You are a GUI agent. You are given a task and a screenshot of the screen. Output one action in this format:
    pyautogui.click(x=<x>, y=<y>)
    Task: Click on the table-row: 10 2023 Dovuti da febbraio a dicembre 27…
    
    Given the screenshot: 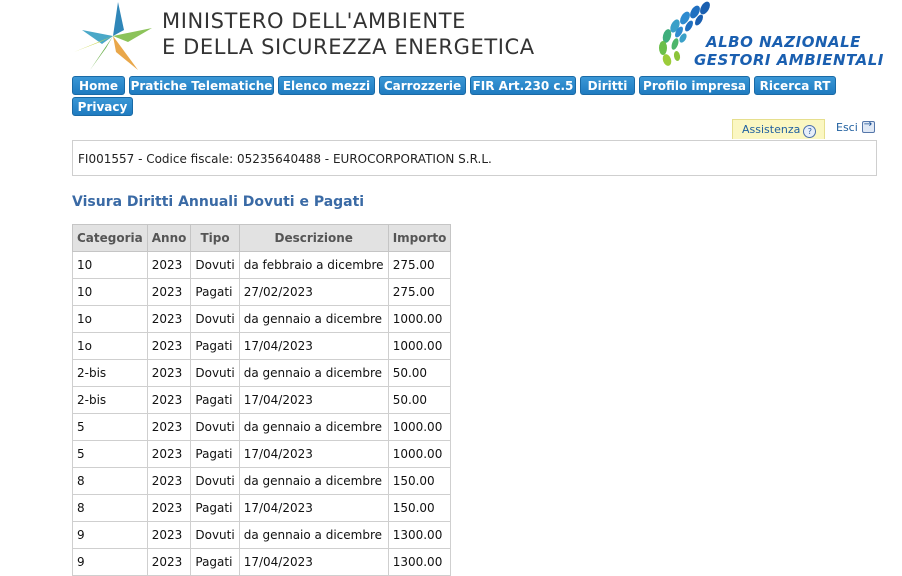 What is the action you would take?
    pyautogui.click(x=262, y=265)
    